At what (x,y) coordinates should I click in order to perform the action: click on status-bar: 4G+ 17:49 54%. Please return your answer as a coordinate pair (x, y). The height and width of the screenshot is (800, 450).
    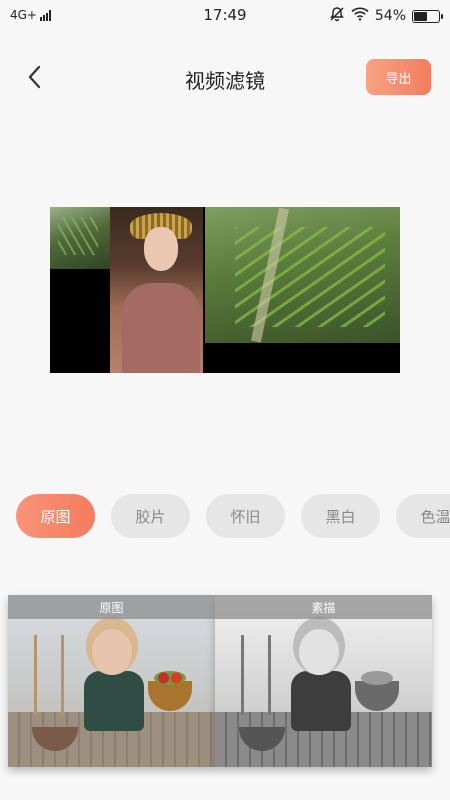
    Looking at the image, I should click on (225, 16).